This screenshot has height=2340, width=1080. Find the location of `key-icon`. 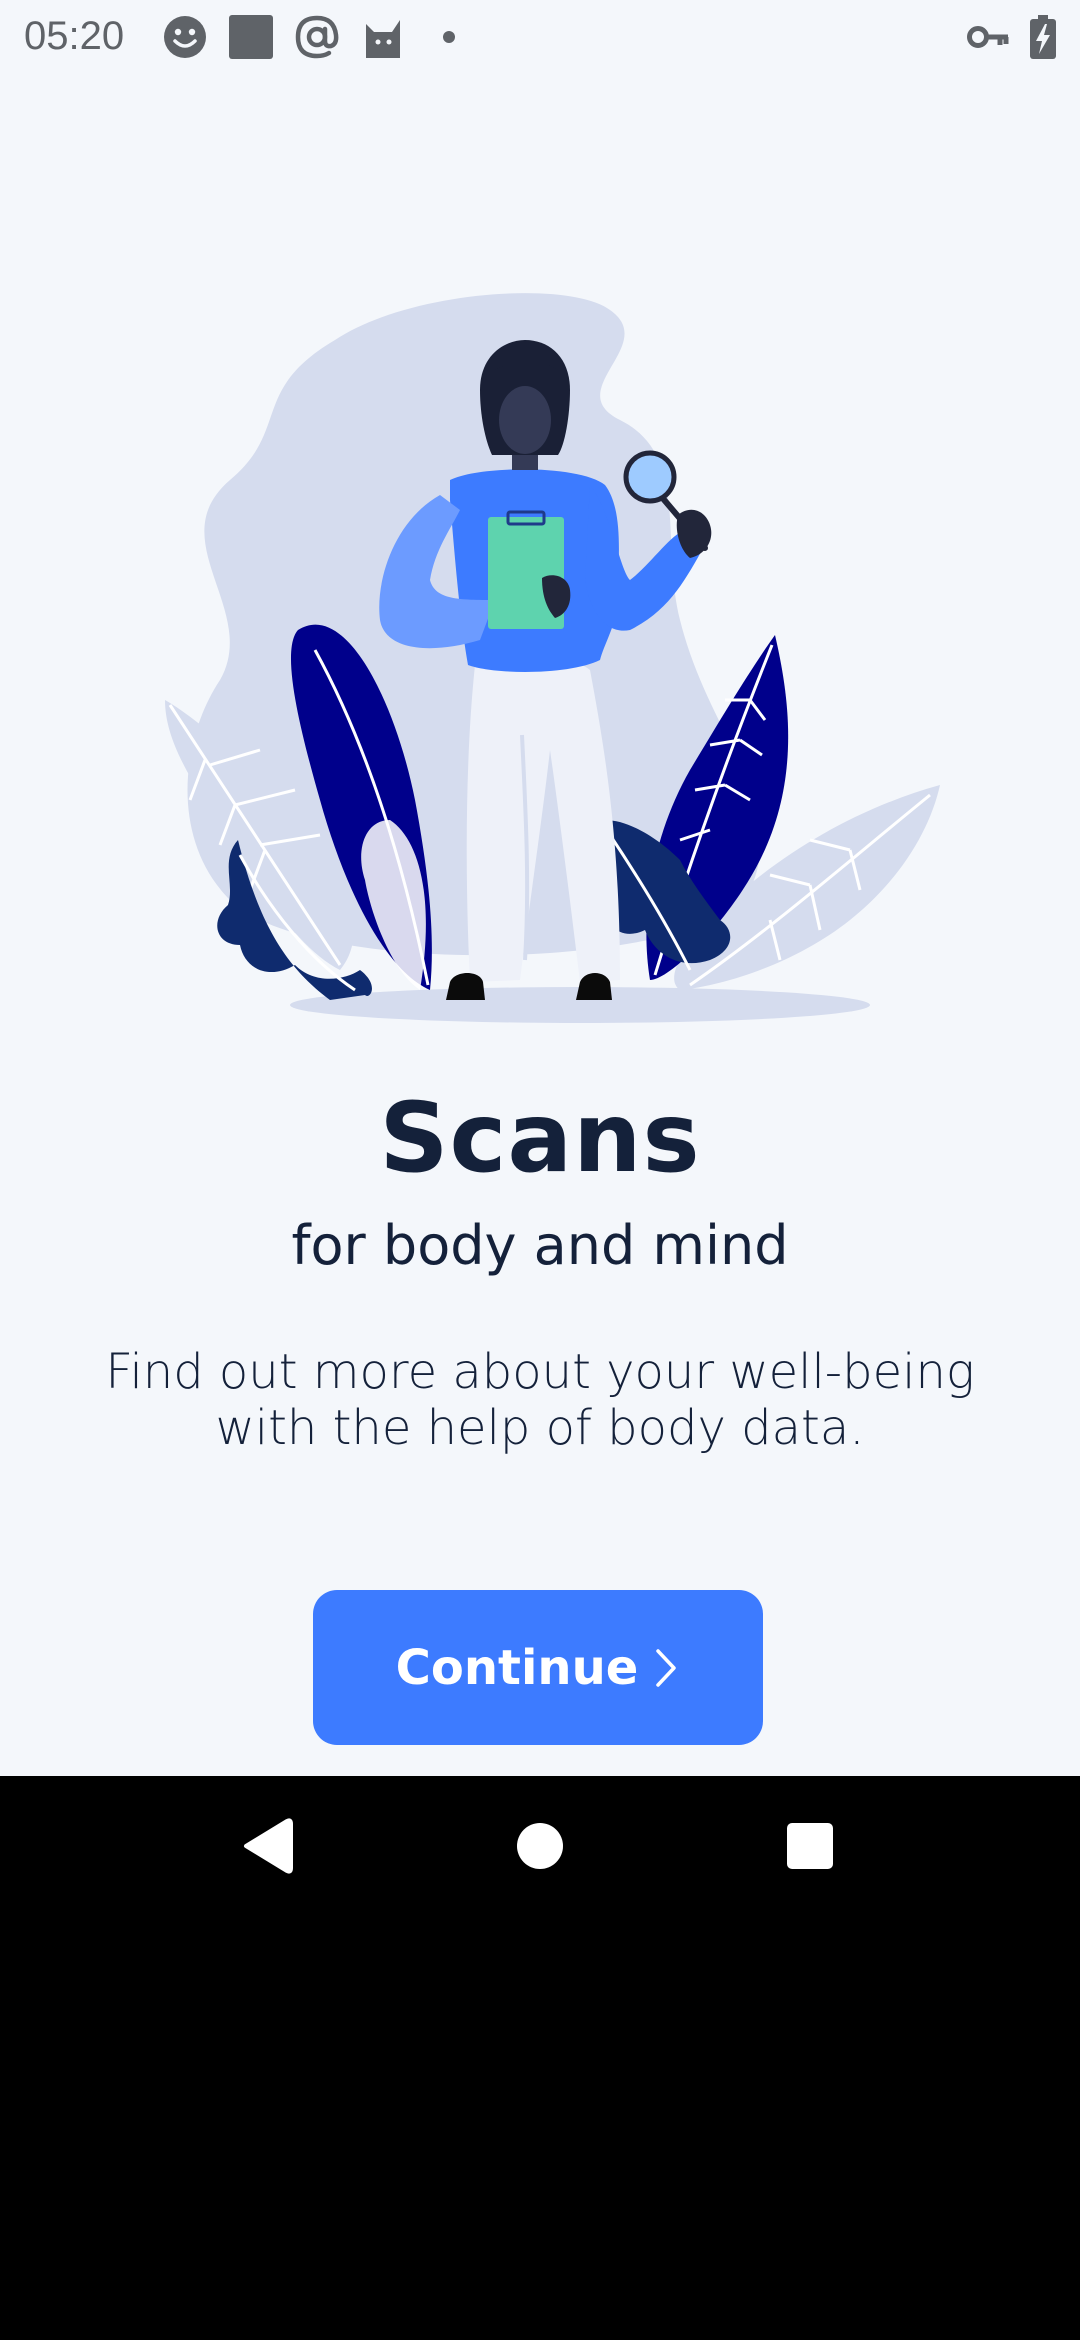

key-icon is located at coordinates (989, 37).